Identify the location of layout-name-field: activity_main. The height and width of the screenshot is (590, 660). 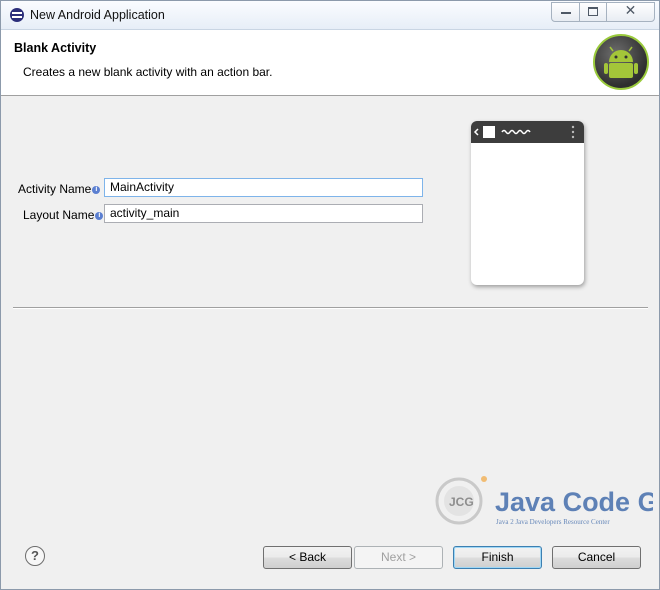
(263, 213).